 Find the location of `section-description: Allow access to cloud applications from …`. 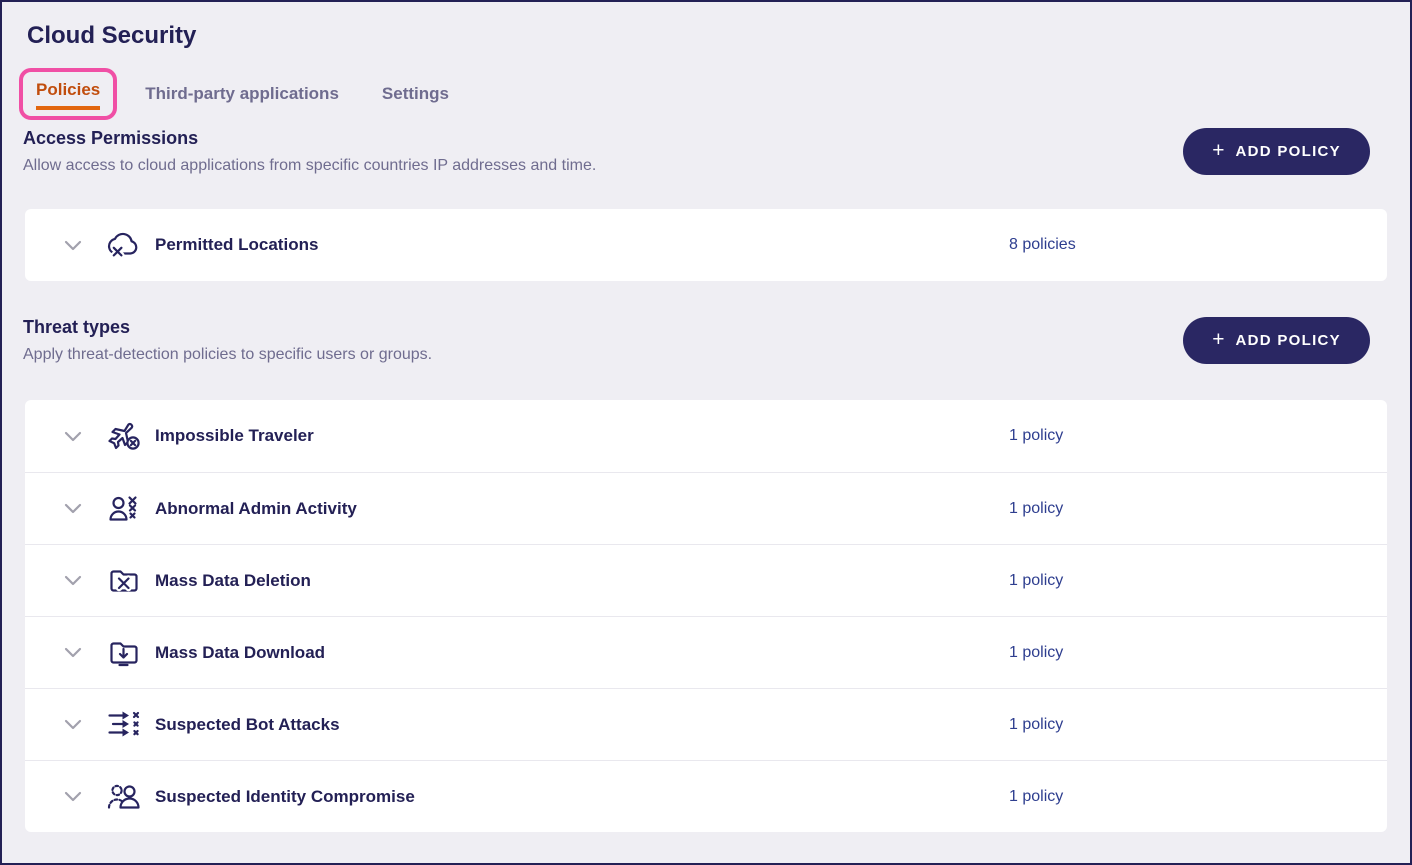

section-description: Allow access to cloud applications from … is located at coordinates (310, 165).